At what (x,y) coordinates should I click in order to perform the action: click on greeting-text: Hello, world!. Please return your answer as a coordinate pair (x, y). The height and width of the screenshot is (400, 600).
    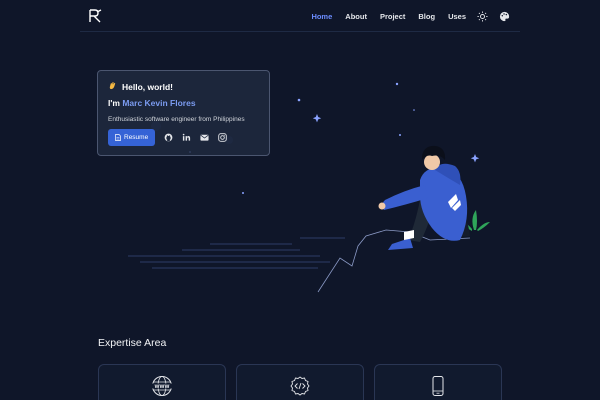
    Looking at the image, I should click on (147, 86).